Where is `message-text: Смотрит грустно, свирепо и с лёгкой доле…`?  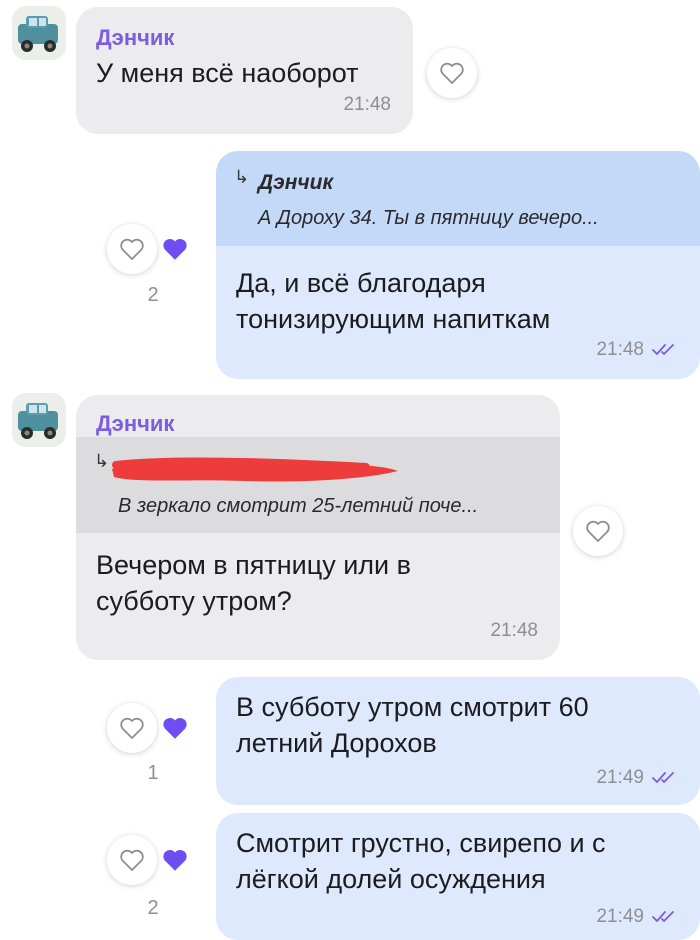 message-text: Смотрит грустно, свирепо и с лёгкой доле… is located at coordinates (421, 861).